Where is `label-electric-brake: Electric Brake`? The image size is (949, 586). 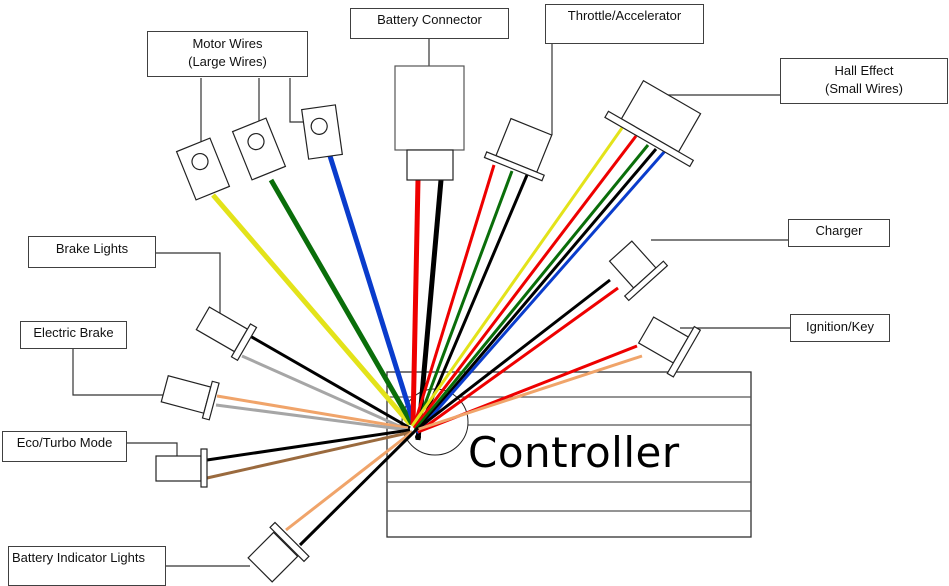 label-electric-brake: Electric Brake is located at coordinates (73, 335).